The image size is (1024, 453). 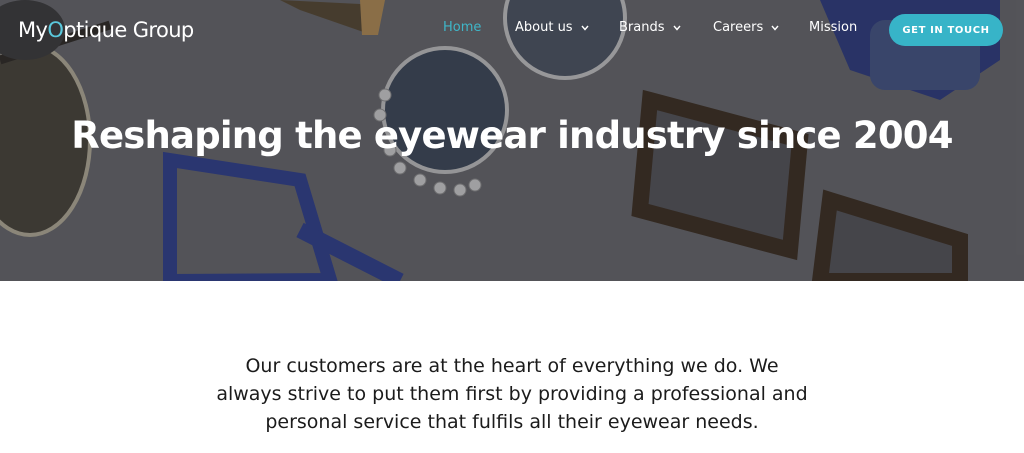 I want to click on nav-item-brands: Brands, so click(x=650, y=27).